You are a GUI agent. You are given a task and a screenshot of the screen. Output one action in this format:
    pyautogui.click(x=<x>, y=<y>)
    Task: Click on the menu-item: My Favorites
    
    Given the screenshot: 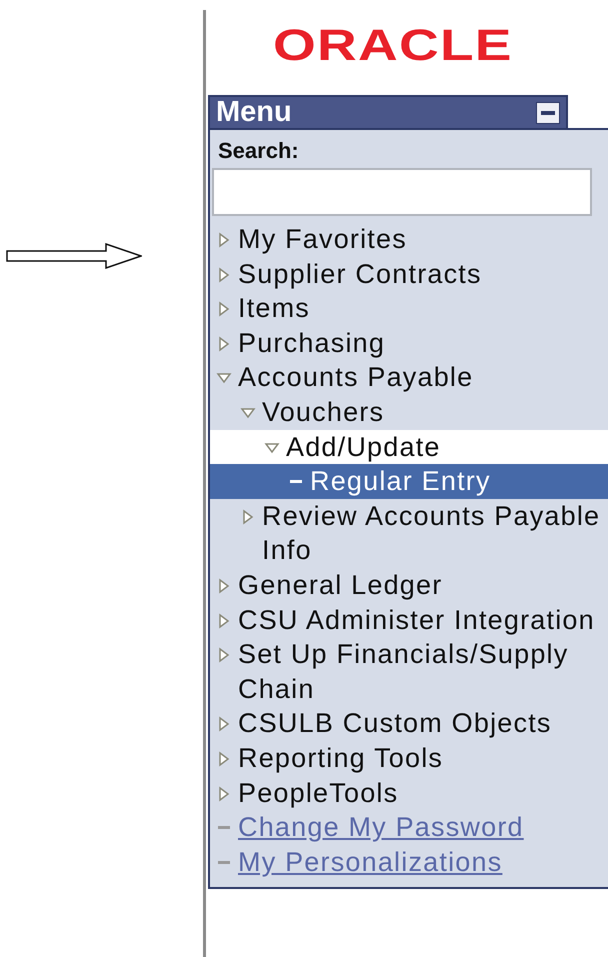 What is the action you would take?
    pyautogui.click(x=409, y=239)
    